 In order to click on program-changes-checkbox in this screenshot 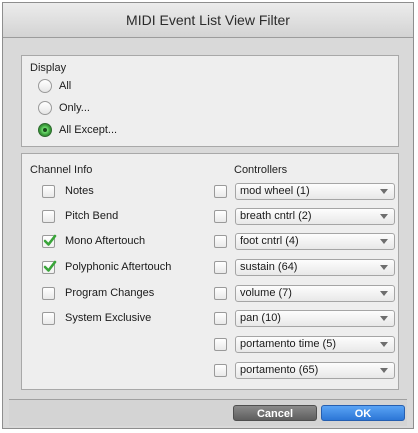, I will do `click(48, 293)`.